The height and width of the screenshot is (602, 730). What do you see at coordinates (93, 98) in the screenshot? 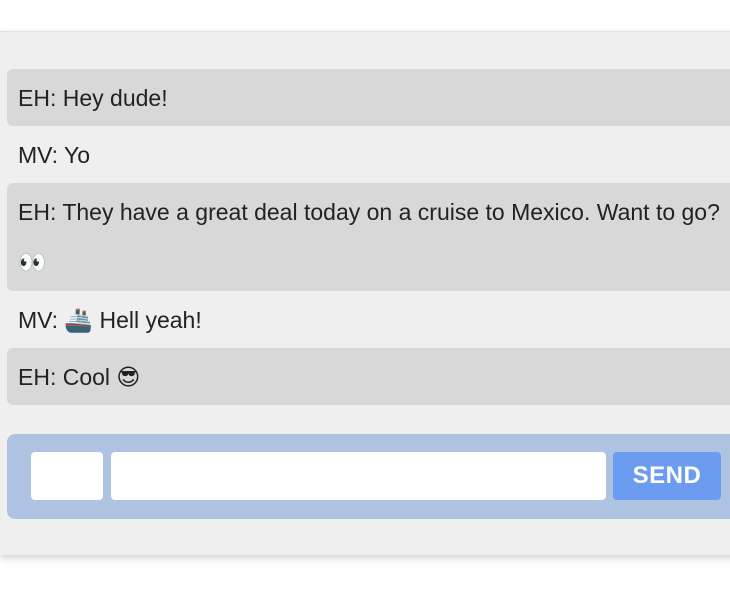
I see `message-text: EH: Hey dude!` at bounding box center [93, 98].